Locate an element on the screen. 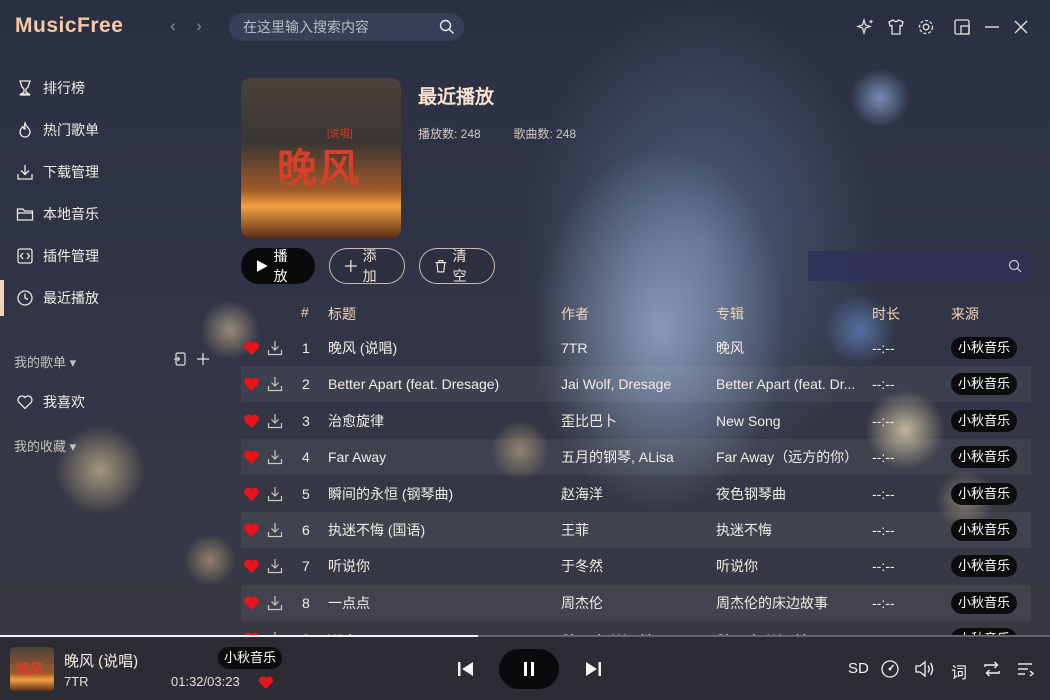 Image resolution: width=1050 pixels, height=700 pixels. row-album: New Song is located at coordinates (790, 421).